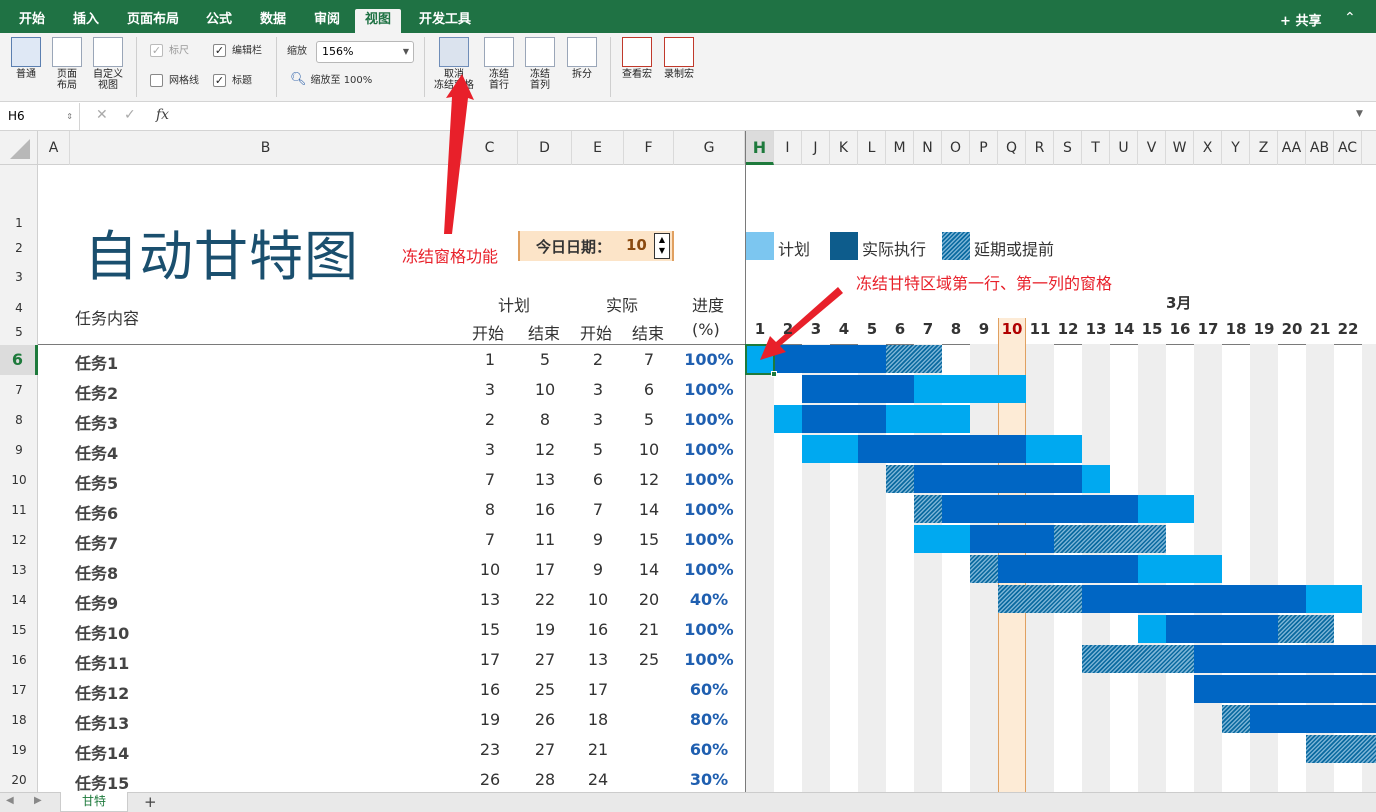 The width and height of the screenshot is (1376, 812). What do you see at coordinates (19, 660) in the screenshot?
I see `row-header: 16` at bounding box center [19, 660].